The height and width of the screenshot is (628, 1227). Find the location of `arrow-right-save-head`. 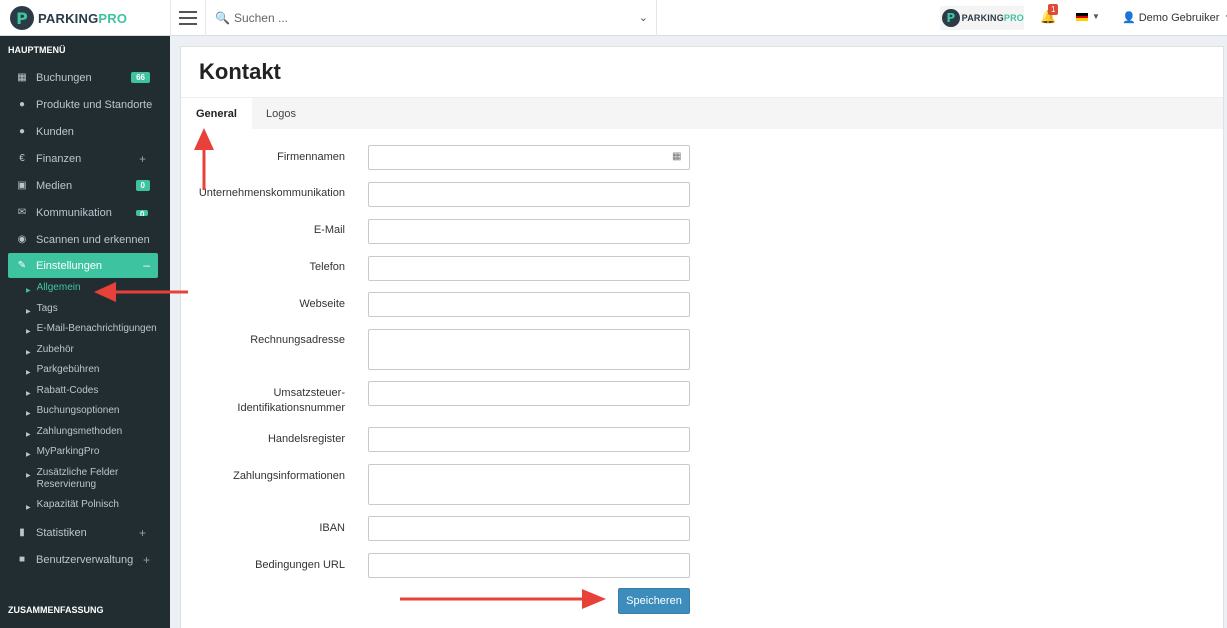

arrow-right-save-head is located at coordinates (594, 599).